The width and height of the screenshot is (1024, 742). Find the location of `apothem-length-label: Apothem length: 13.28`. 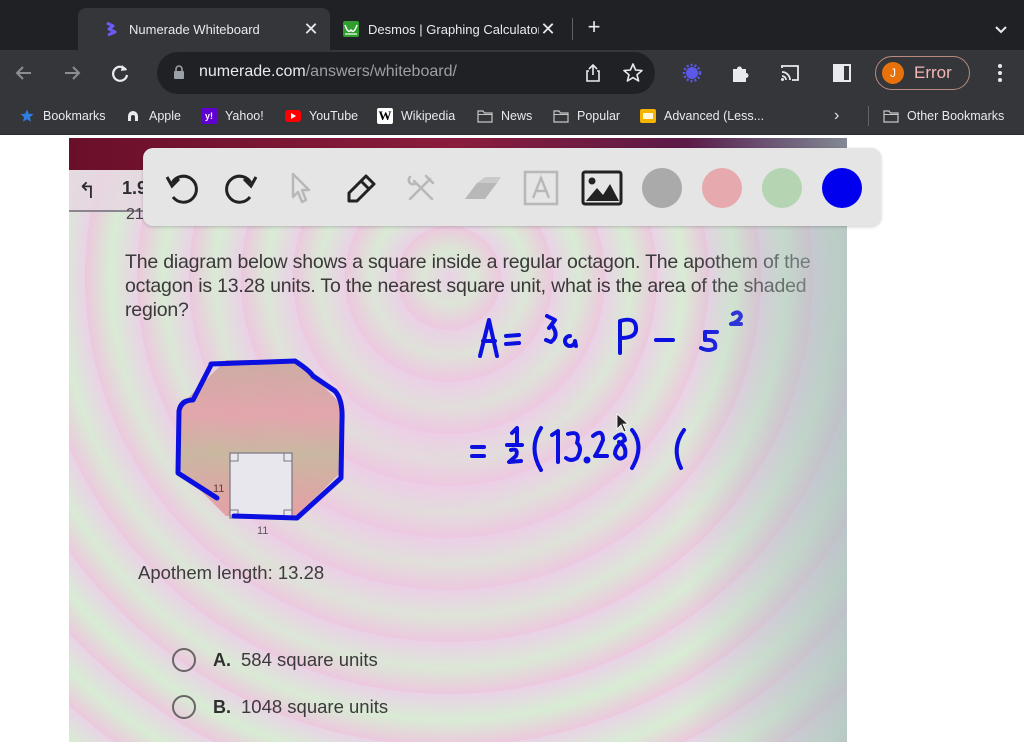

apothem-length-label: Apothem length: 13.28 is located at coordinates (231, 572).